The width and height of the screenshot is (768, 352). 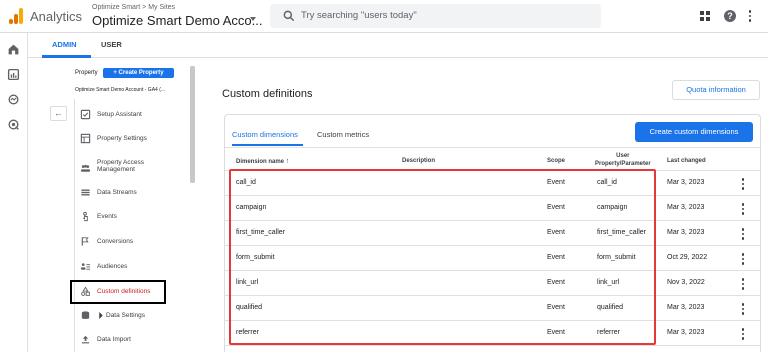 I want to click on explore-icon, so click(x=13, y=99).